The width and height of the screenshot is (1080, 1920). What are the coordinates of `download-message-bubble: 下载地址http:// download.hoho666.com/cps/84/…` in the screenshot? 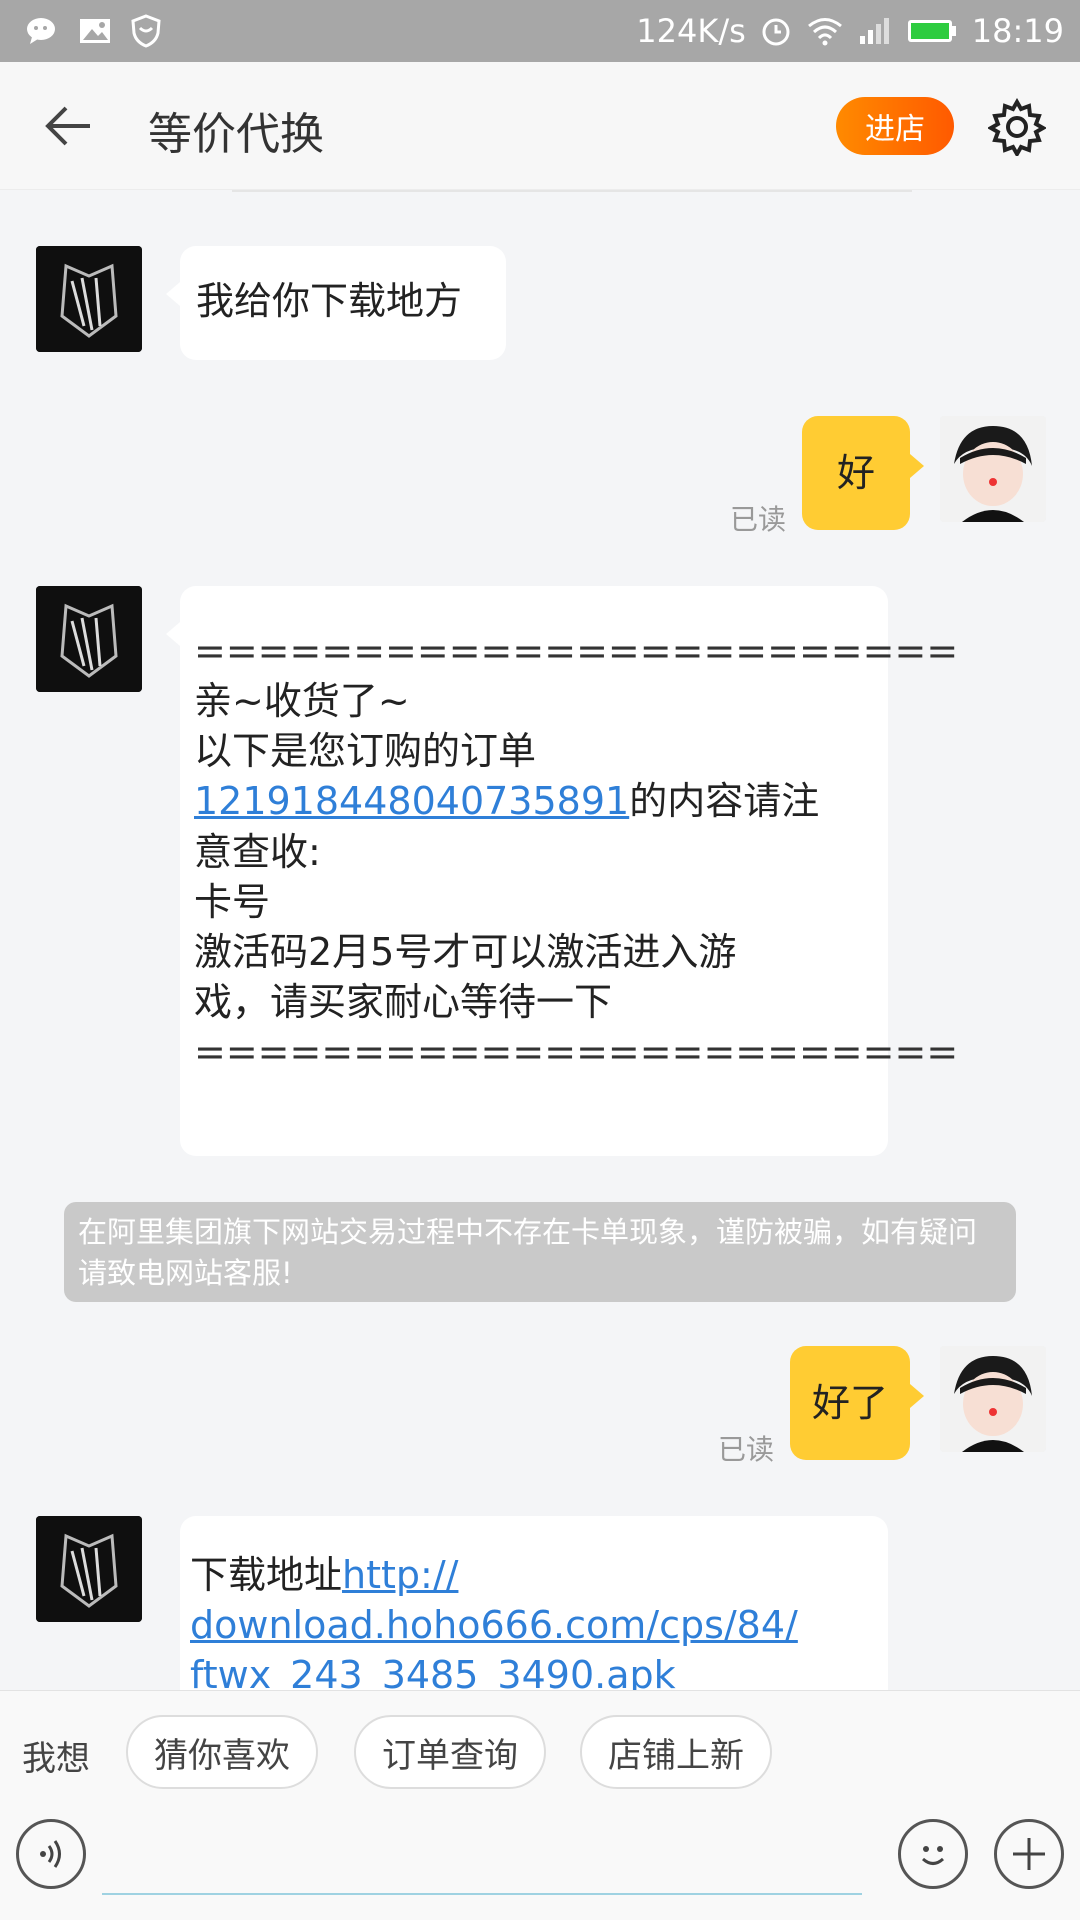 It's located at (534, 1603).